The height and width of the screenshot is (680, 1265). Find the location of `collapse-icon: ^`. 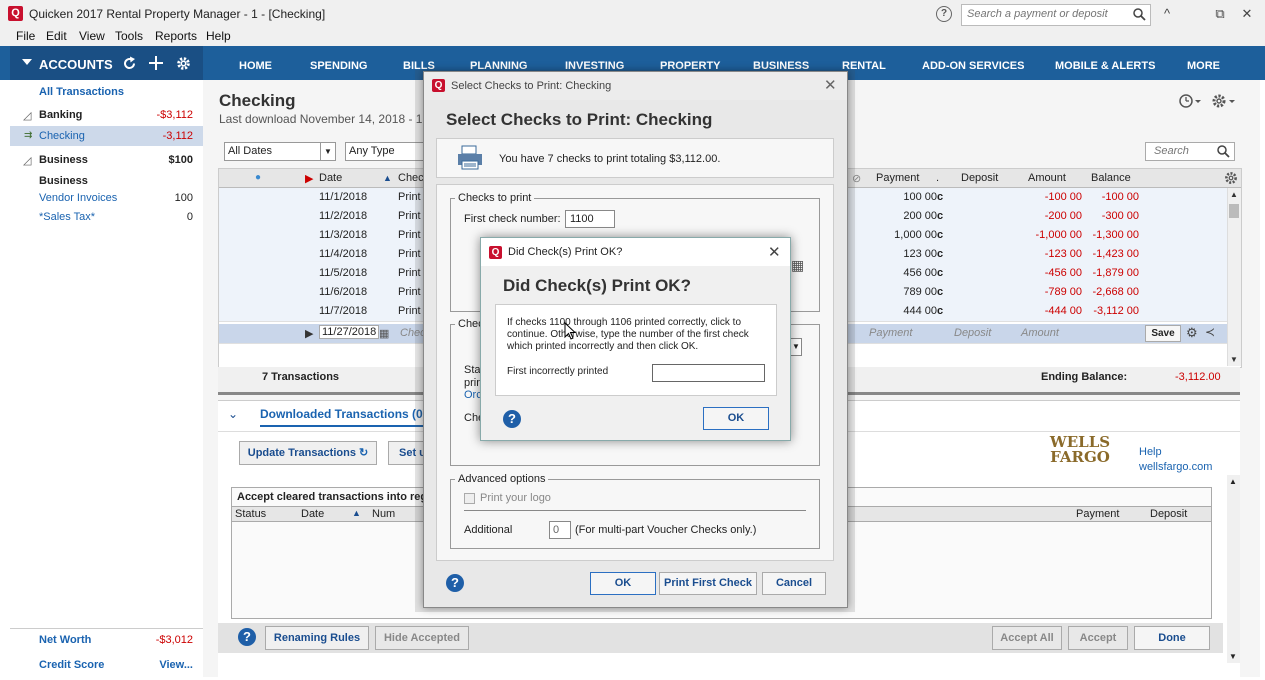

collapse-icon: ^ is located at coordinates (1167, 14).